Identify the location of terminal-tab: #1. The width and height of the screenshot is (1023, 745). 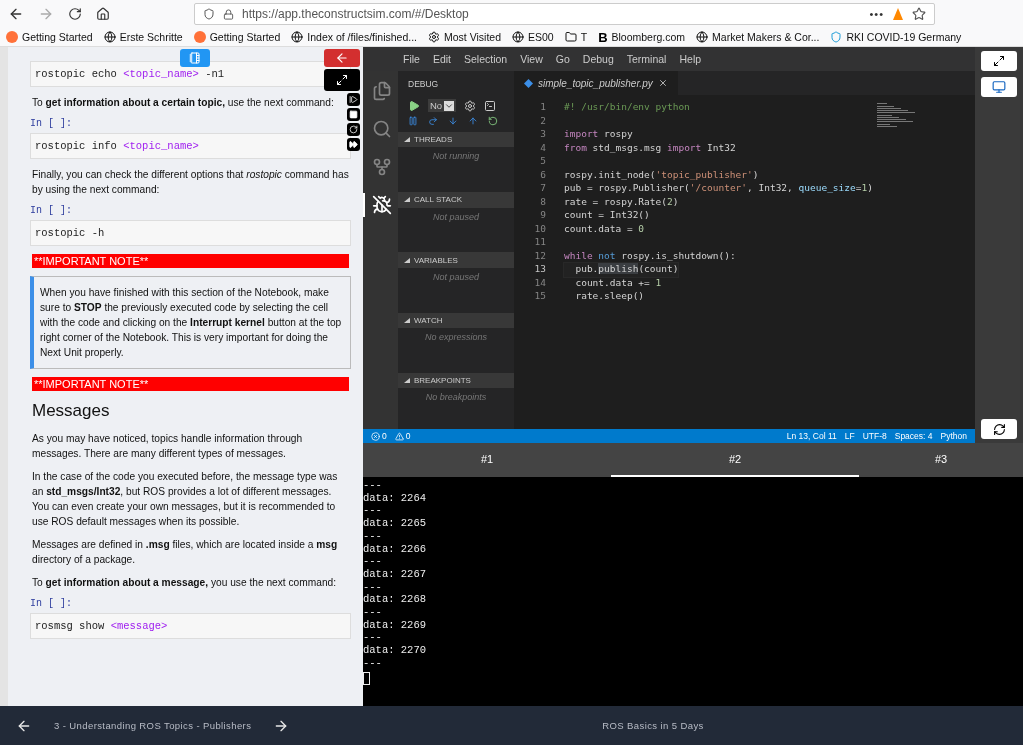
(487, 460).